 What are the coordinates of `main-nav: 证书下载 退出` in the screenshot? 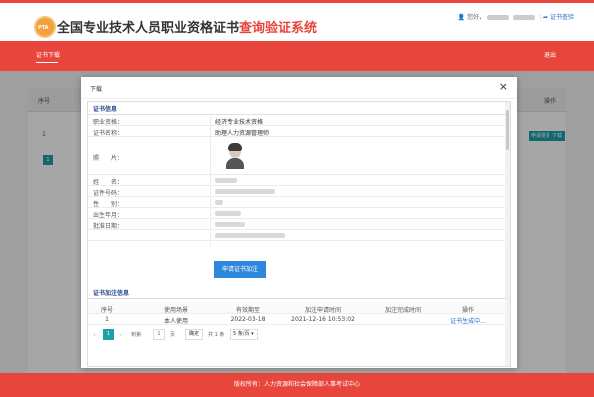 It's located at (297, 56).